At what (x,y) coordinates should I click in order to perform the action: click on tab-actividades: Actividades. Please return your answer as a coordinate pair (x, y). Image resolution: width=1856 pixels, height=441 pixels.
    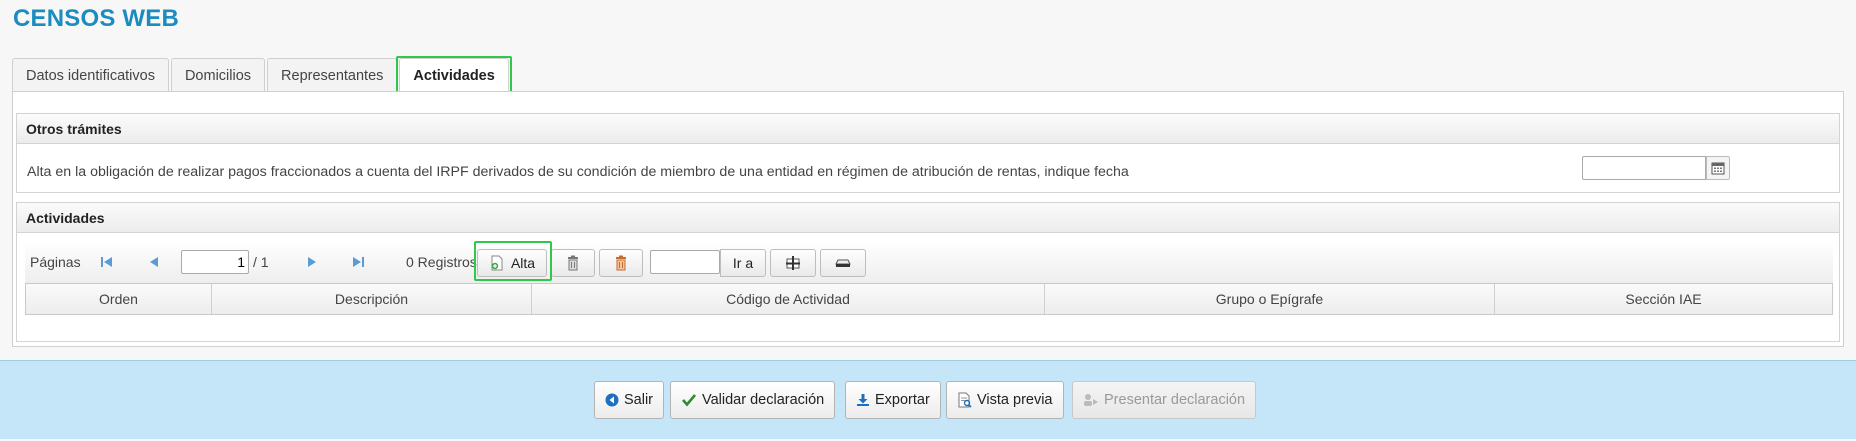
    Looking at the image, I should click on (454, 75).